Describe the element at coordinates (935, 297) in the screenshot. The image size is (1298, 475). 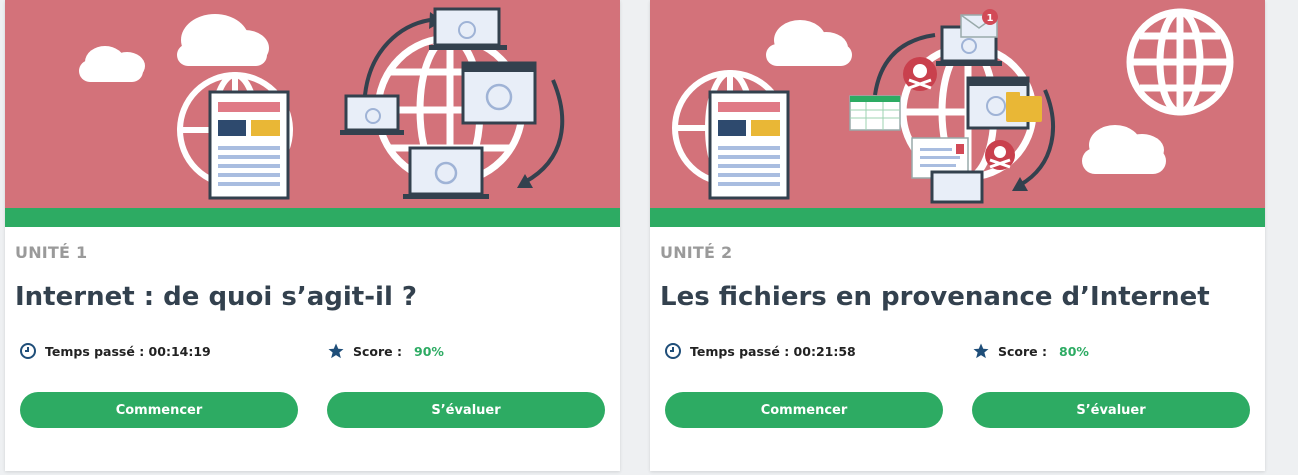
I see `unit-title: Les fichiers en provenance d’Internet` at that location.